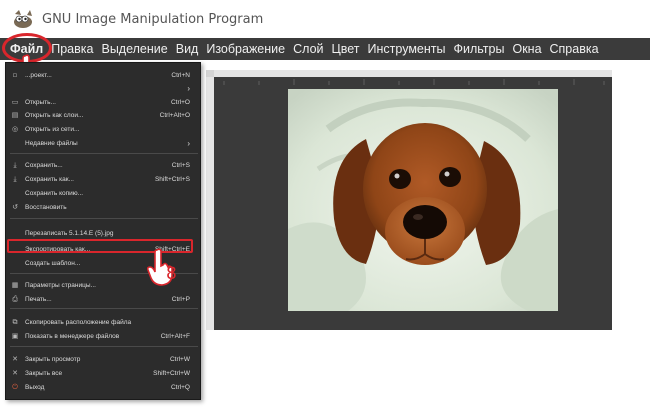  I want to click on menu-item-print: ⎙ Печать... Ctrl+P, so click(104, 299).